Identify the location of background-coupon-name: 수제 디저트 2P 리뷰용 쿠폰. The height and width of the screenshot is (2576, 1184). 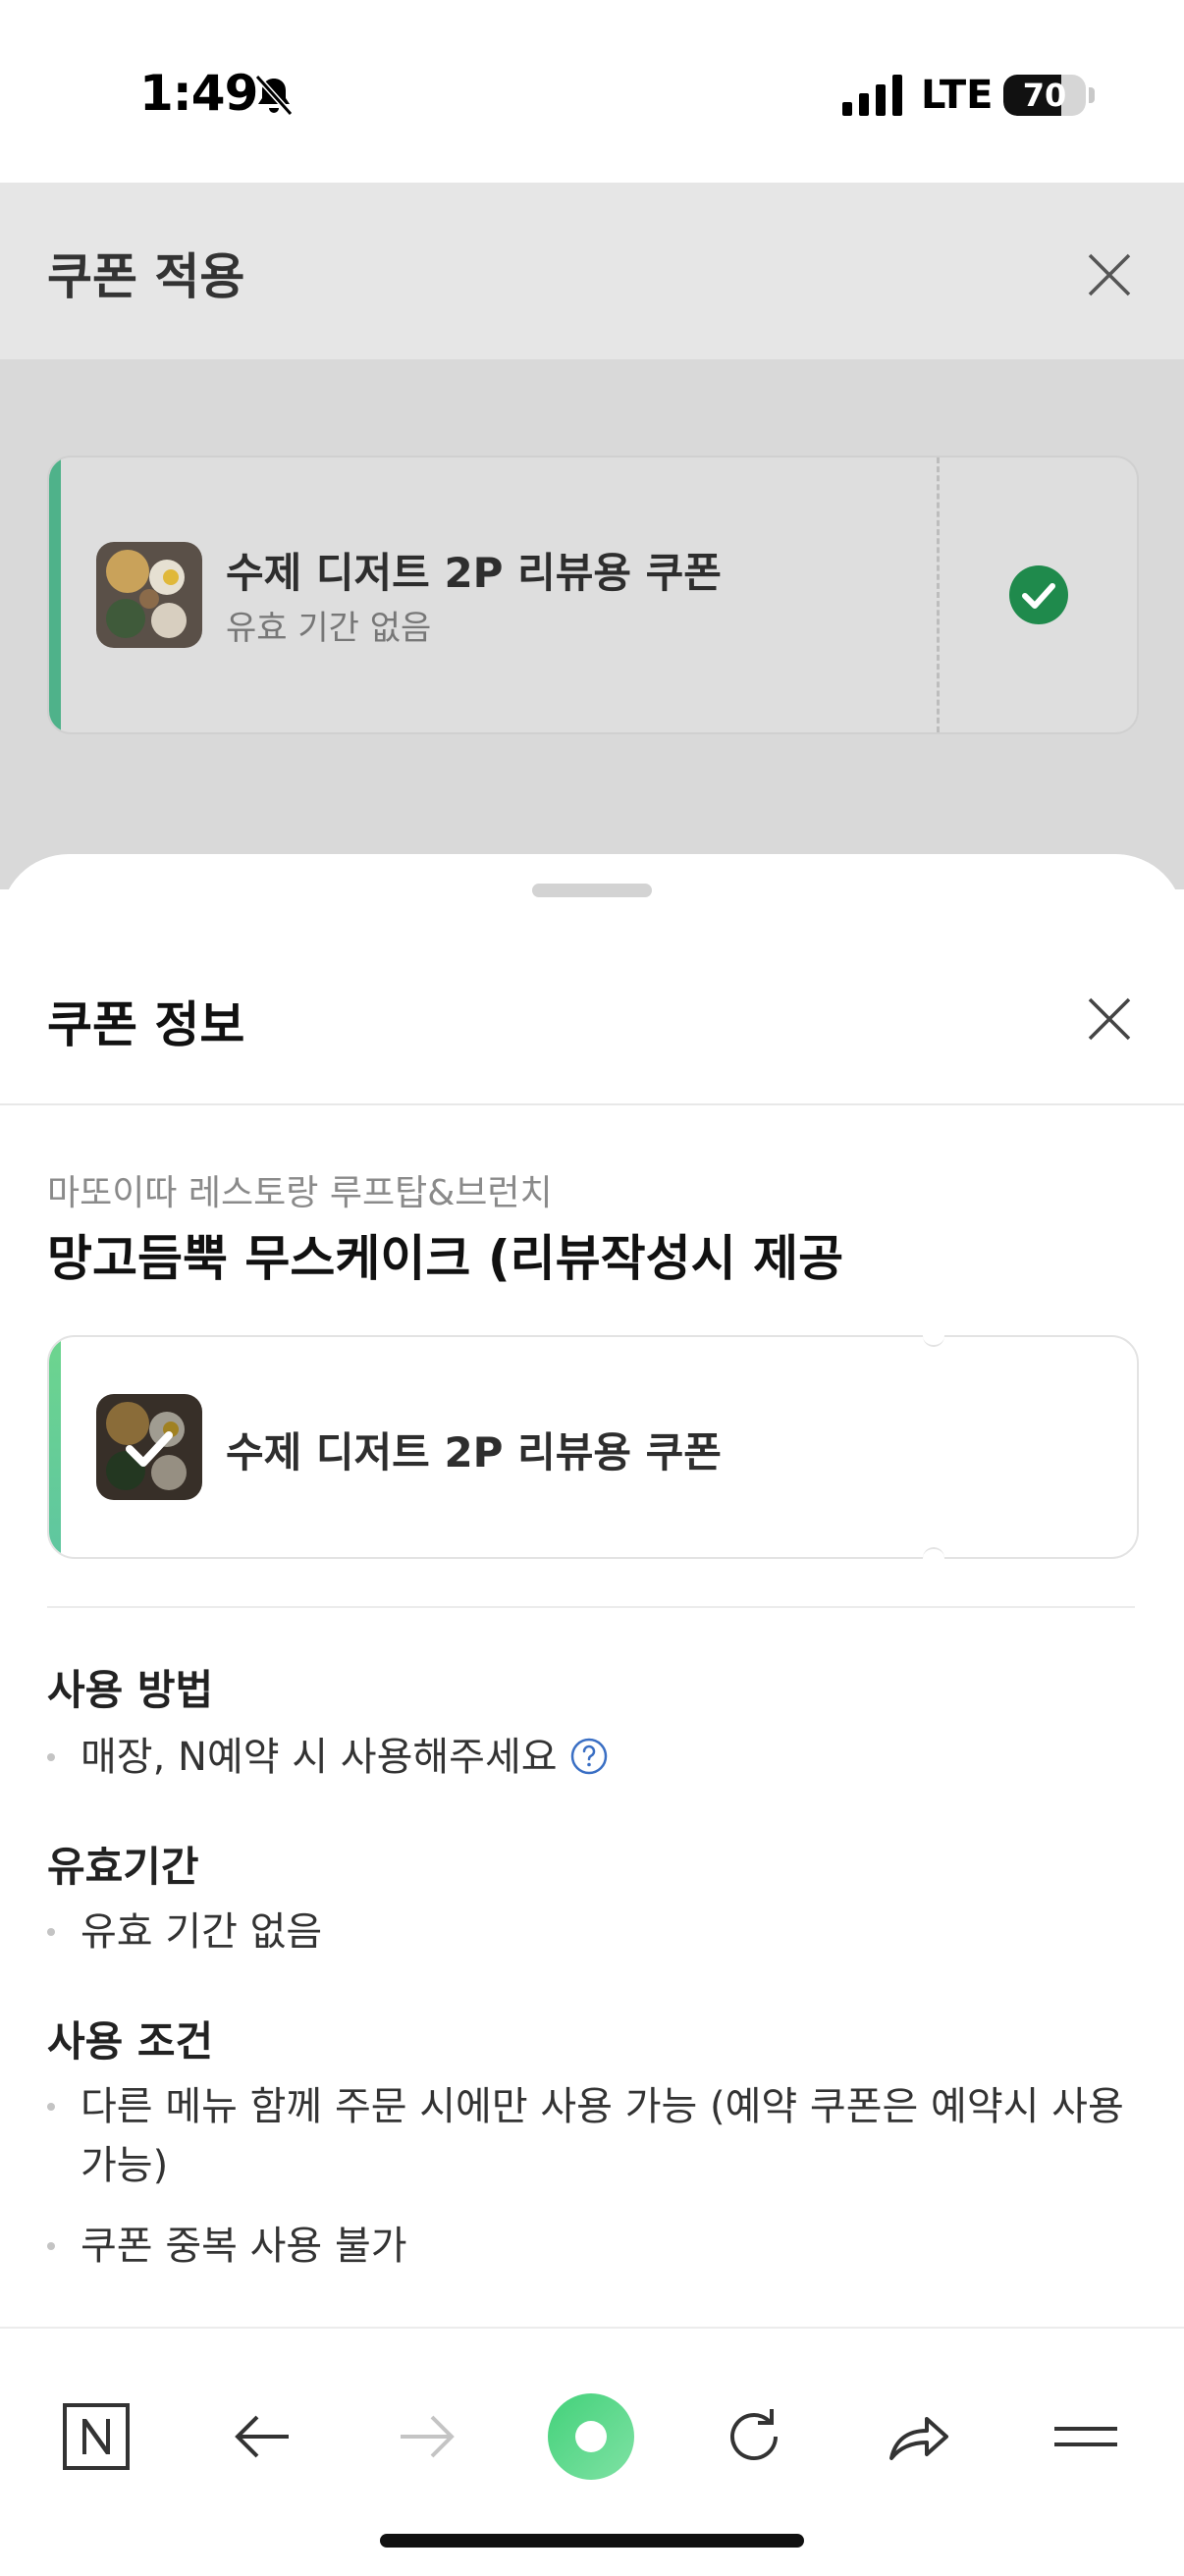
(474, 573).